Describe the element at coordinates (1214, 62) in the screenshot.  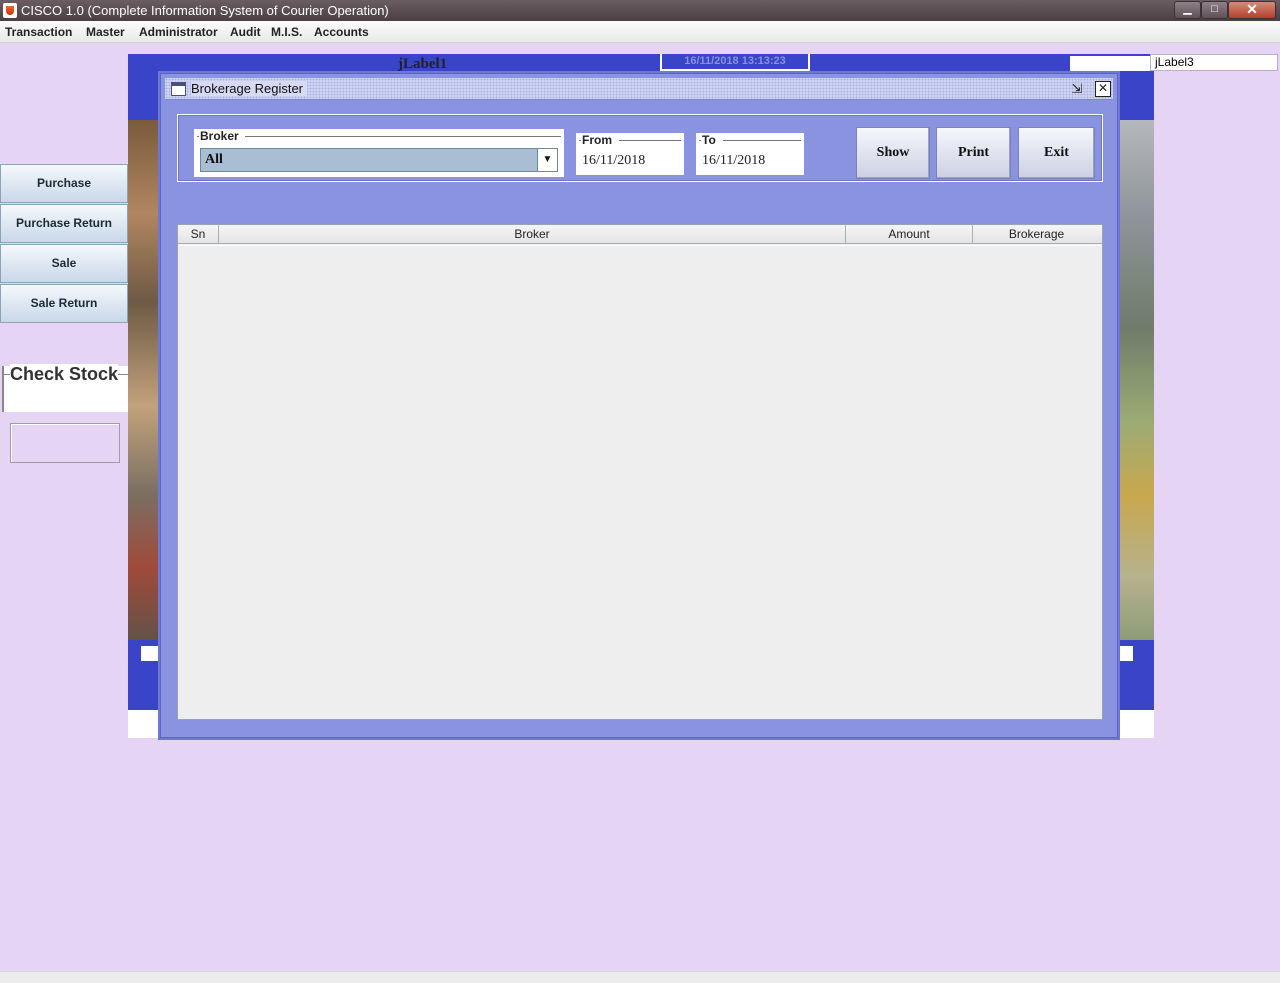
I see `jlabel3: jLabel3` at that location.